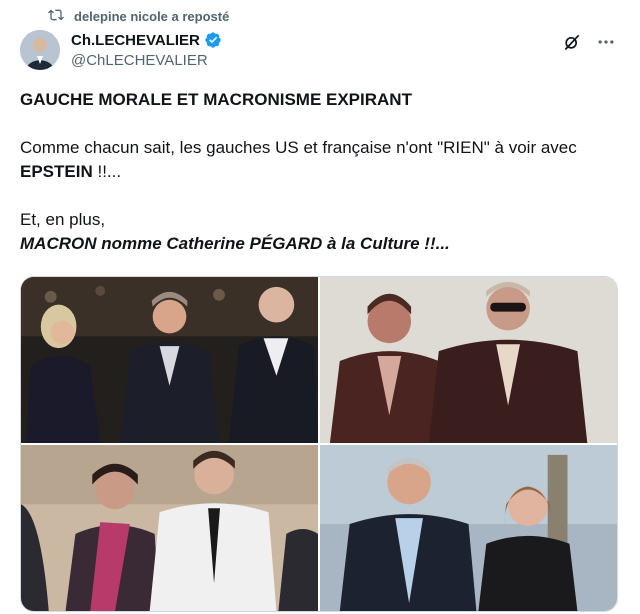 The height and width of the screenshot is (614, 640). Describe the element at coordinates (216, 99) in the screenshot. I see `tweet-headline: GAUCHE MORALE ET MACRONISME EXPIRANT` at that location.